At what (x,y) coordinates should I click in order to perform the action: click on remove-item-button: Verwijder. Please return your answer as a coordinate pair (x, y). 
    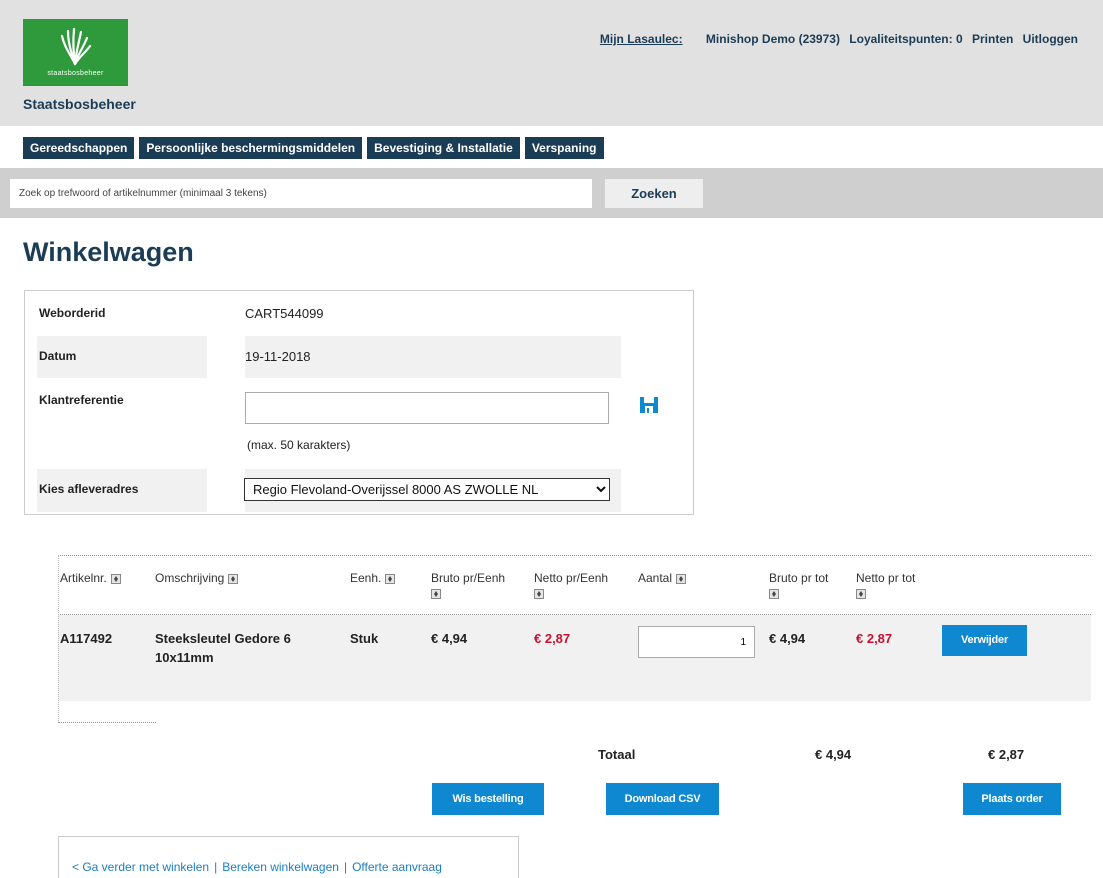
    Looking at the image, I should click on (984, 640).